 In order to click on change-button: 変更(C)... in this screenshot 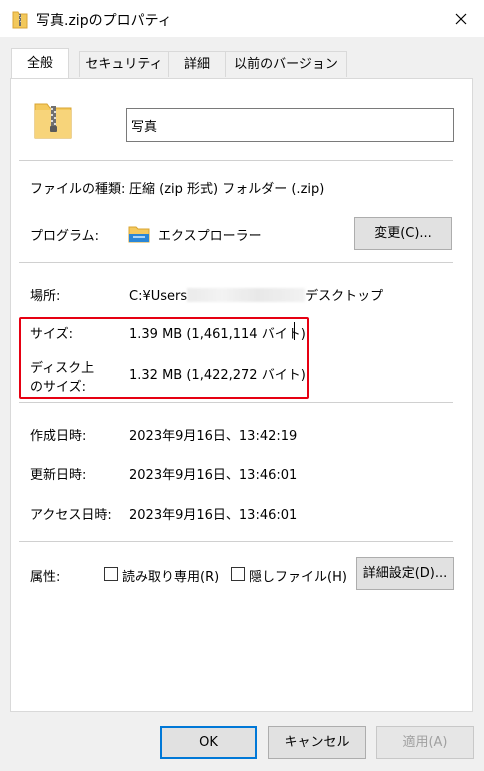, I will do `click(403, 233)`.